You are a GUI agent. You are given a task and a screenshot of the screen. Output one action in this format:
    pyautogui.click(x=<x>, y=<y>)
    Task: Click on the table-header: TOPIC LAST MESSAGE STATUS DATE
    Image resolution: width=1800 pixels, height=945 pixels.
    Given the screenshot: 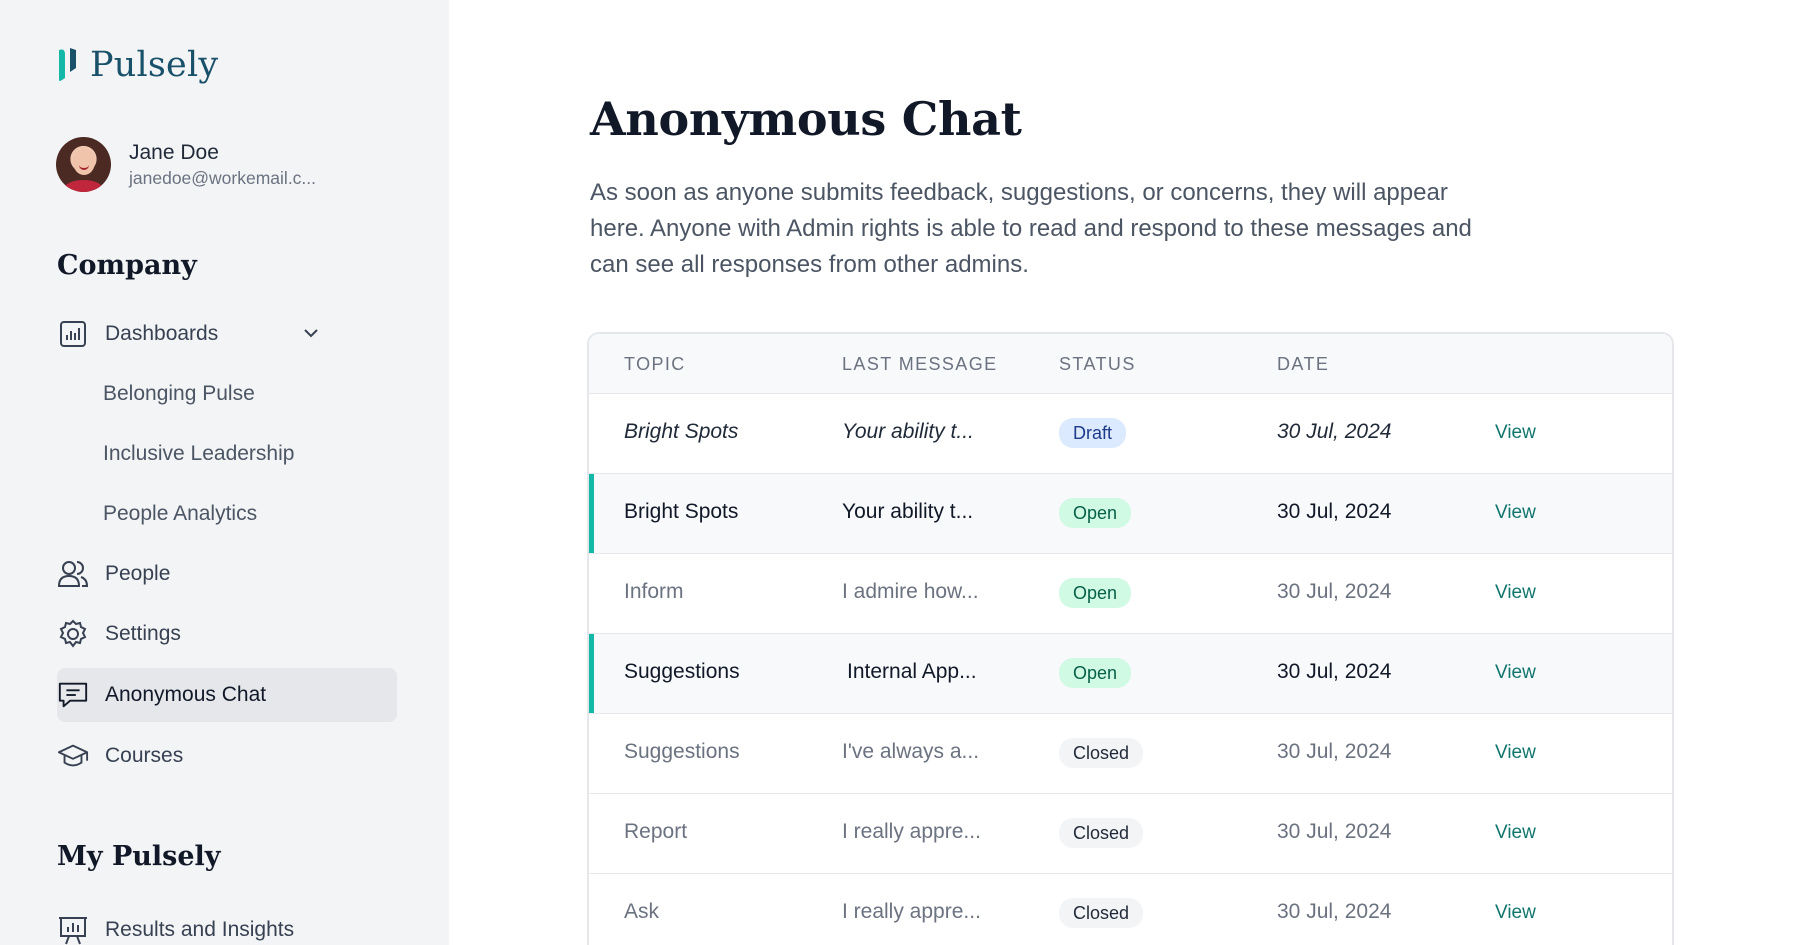 What is the action you would take?
    pyautogui.click(x=1130, y=364)
    